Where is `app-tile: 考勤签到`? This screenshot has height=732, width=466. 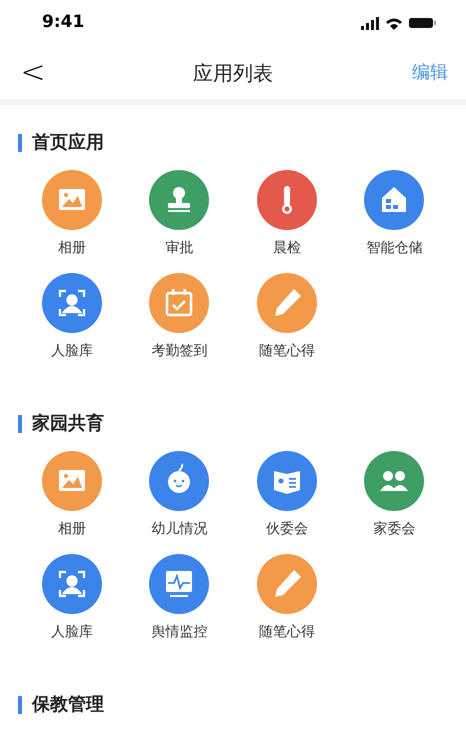
app-tile: 考勤签到 is located at coordinates (179, 317).